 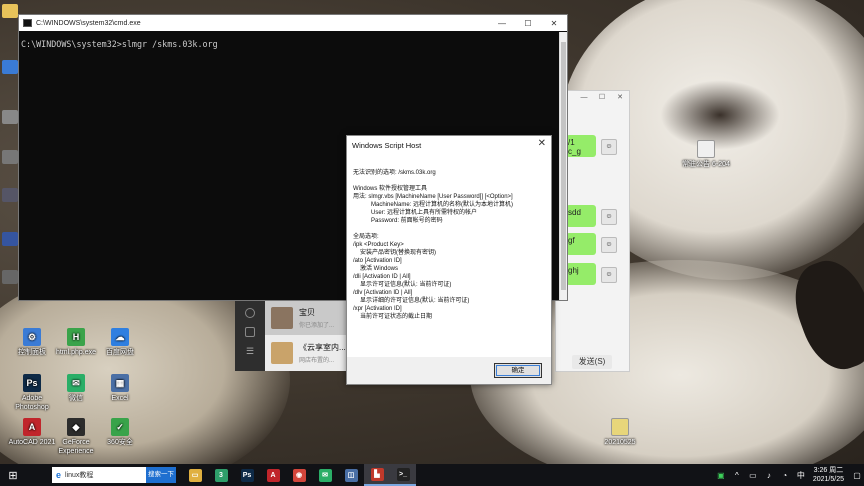 I want to click on scrollbar-thumb, so click(x=563, y=166).